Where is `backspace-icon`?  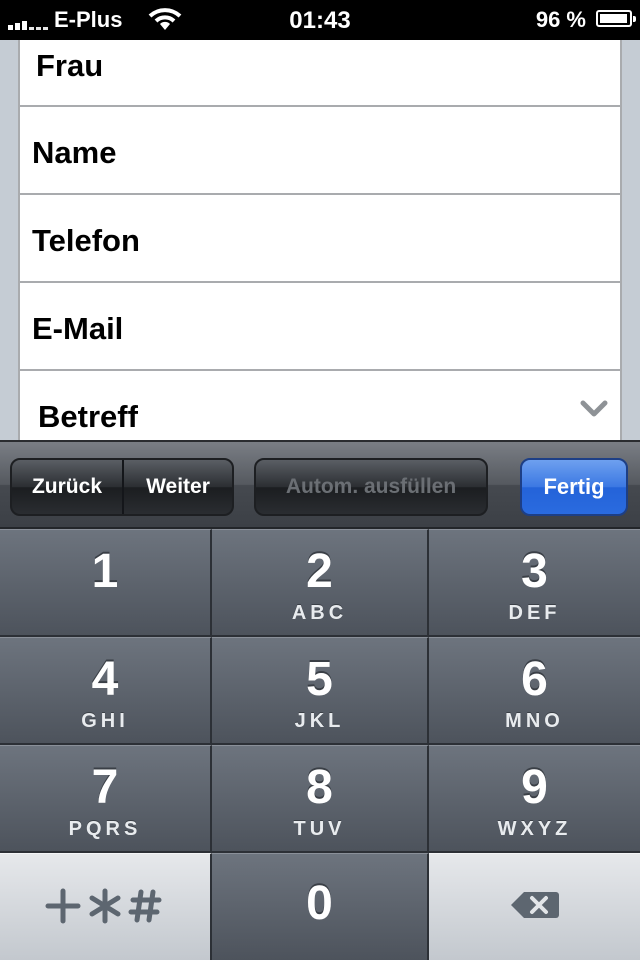 backspace-icon is located at coordinates (534, 905).